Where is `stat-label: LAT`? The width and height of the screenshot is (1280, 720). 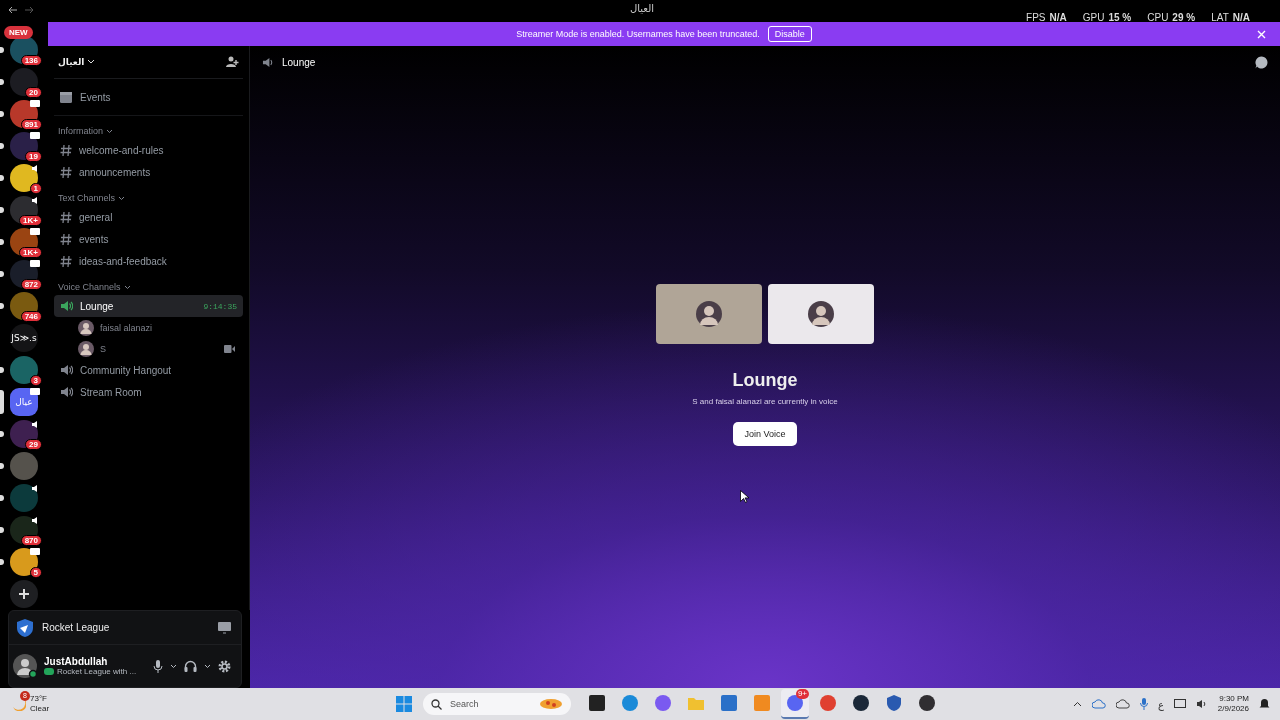
stat-label: LAT is located at coordinates (1220, 17).